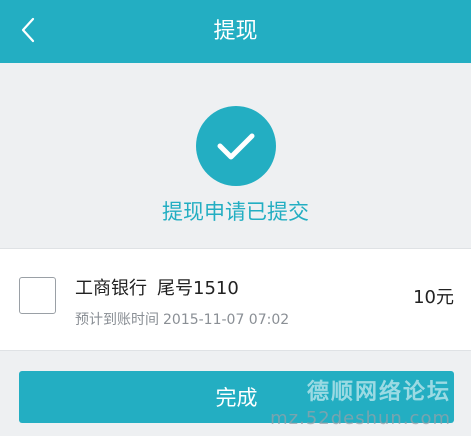 The image size is (471, 436). I want to click on bank-info: 工商银行 尾号1510, so click(157, 287).